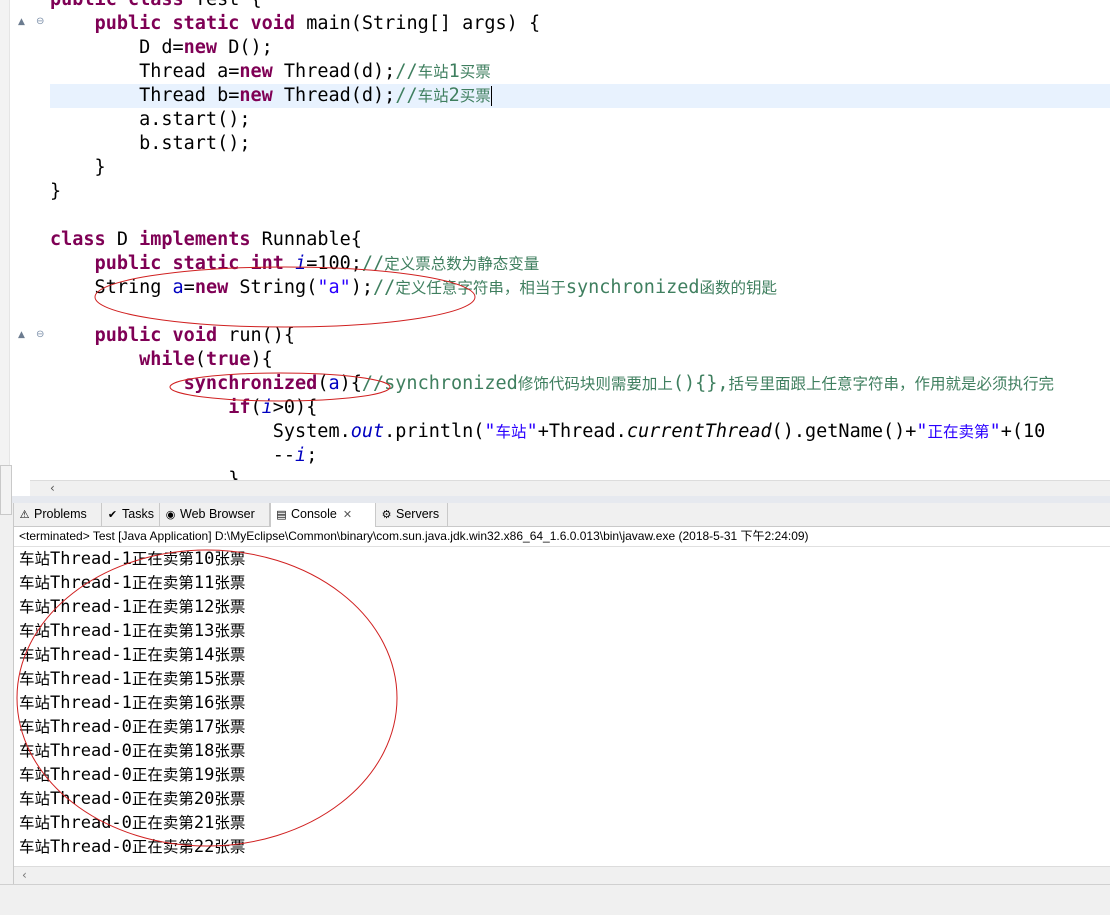 The image size is (1110, 915). I want to click on code-line: public static int i=100;//定义票总数为静态变量, so click(580, 264).